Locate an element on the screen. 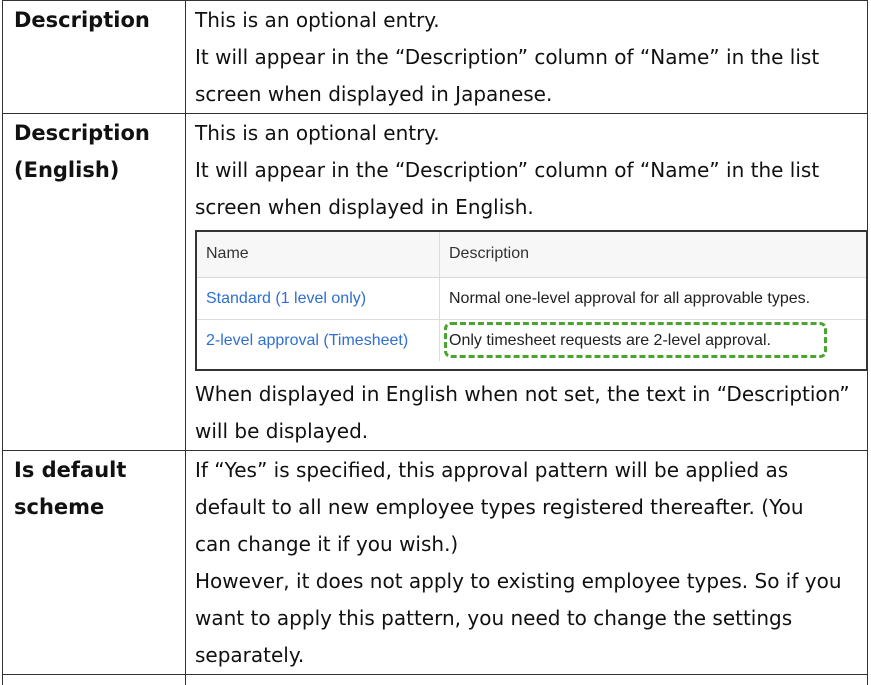 The height and width of the screenshot is (685, 871). column-header-description: Description is located at coordinates (653, 255).